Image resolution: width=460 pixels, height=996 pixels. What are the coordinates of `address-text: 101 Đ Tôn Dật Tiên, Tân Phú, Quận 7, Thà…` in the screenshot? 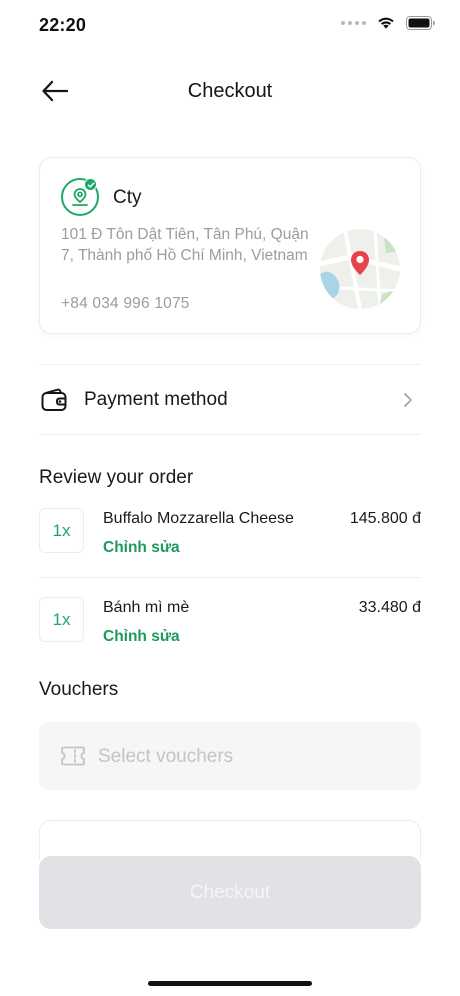 It's located at (185, 245).